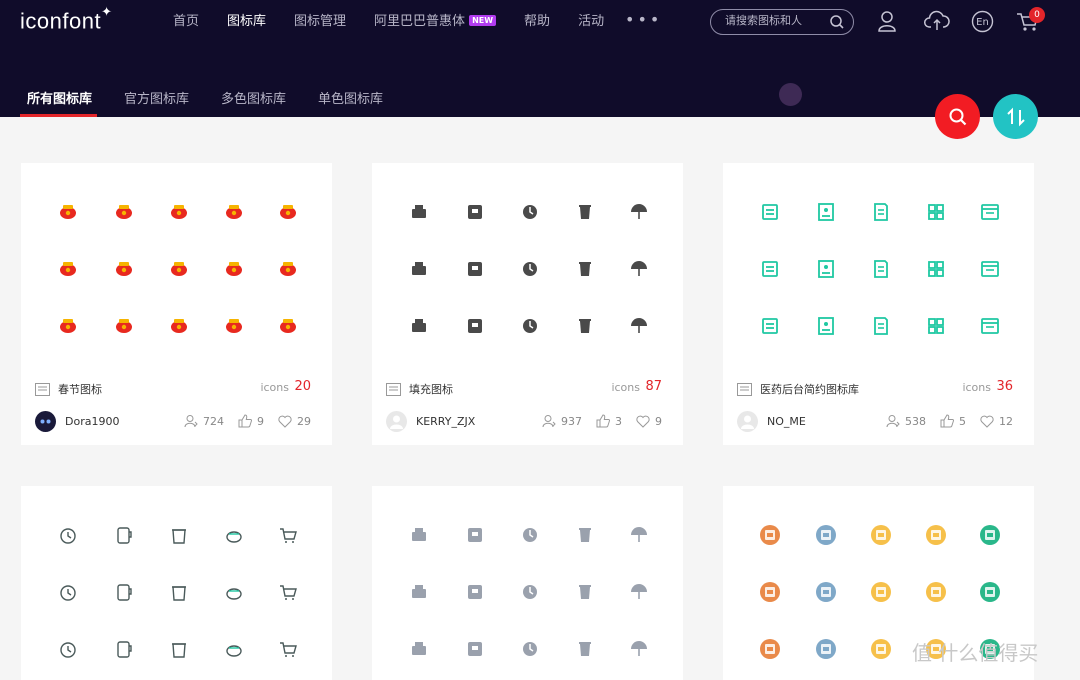 The image size is (1080, 680). What do you see at coordinates (527, 304) in the screenshot?
I see `library-card: 填充图标 icons 87 KERRY_ZJX 937 3 9` at bounding box center [527, 304].